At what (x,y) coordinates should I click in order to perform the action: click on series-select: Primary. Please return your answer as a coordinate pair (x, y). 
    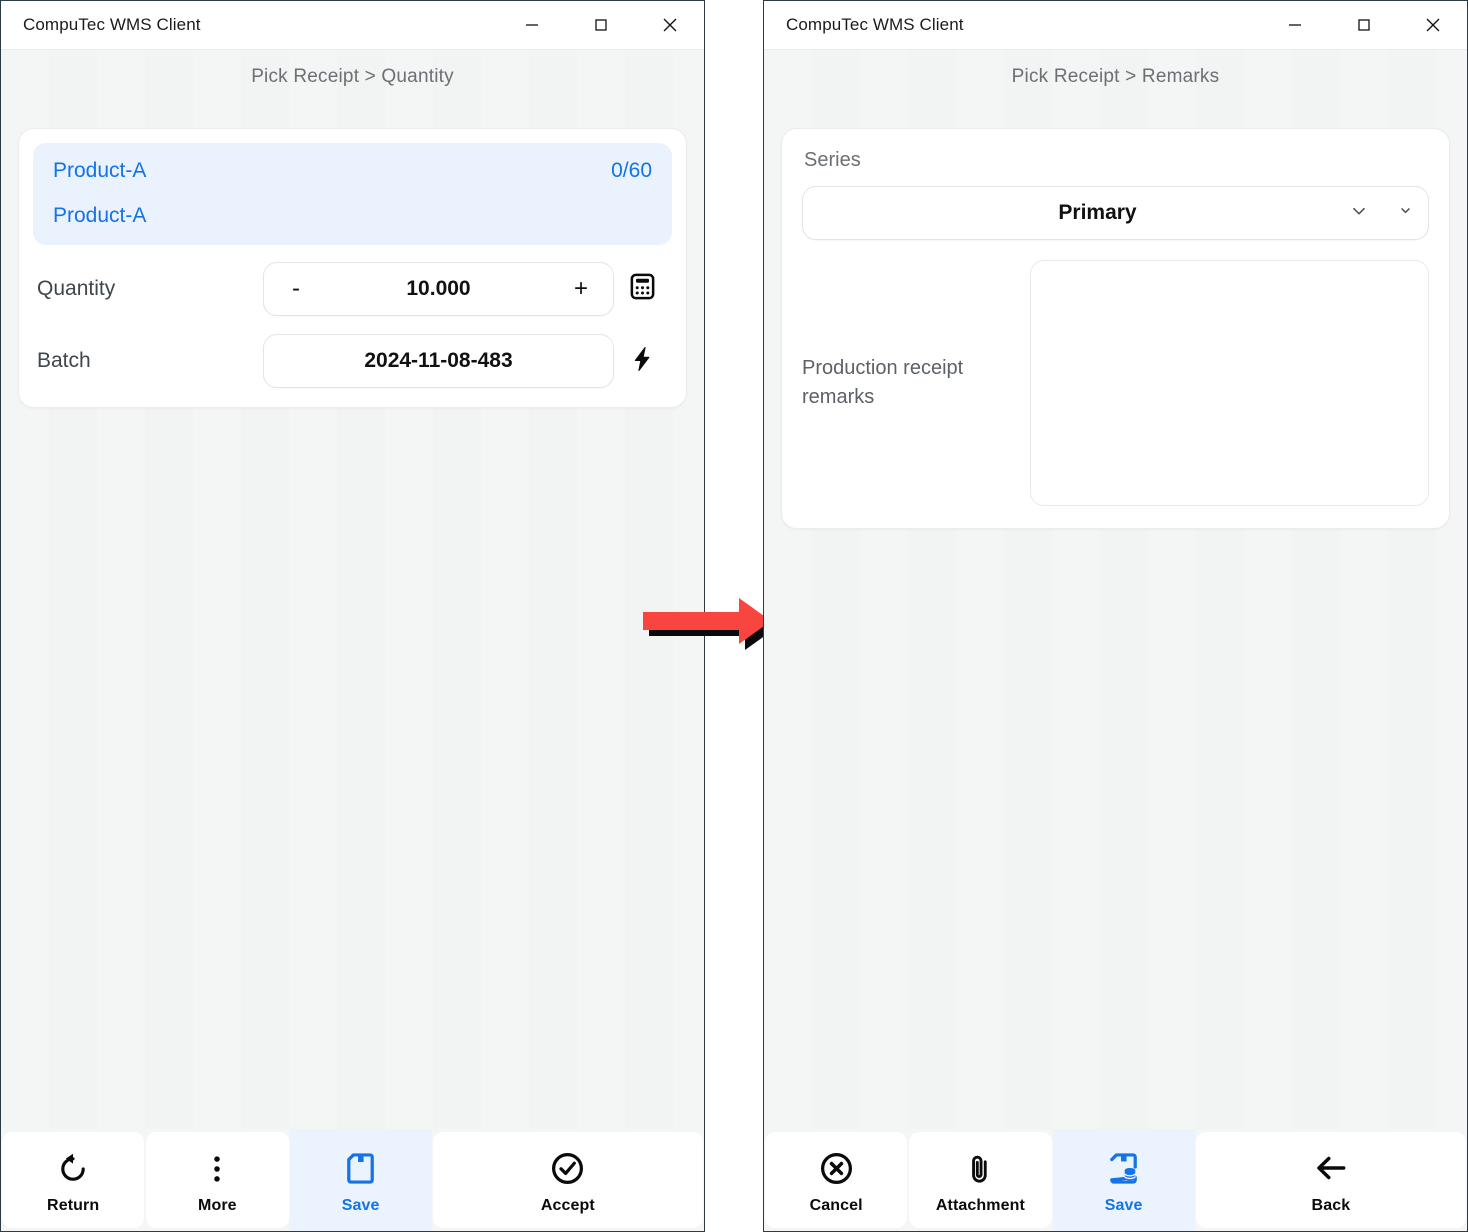
    Looking at the image, I should click on (1115, 213).